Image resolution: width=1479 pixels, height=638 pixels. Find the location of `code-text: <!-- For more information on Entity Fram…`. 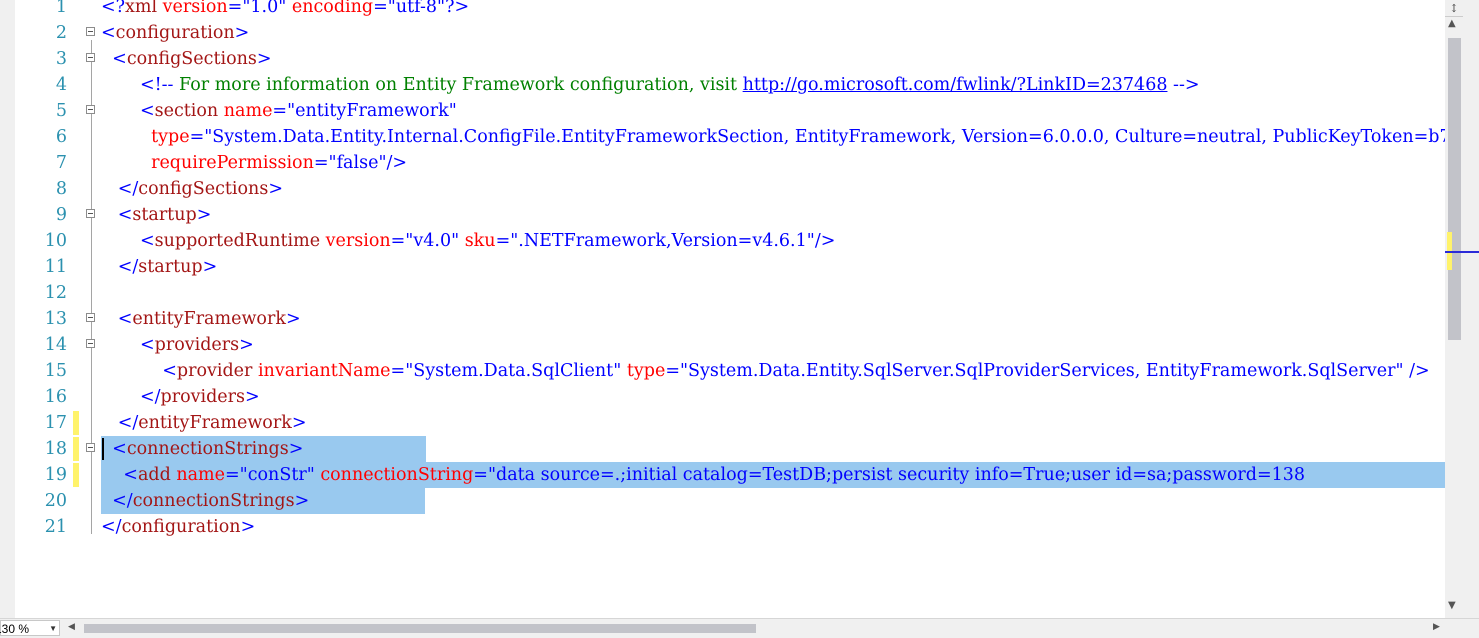

code-text: <!-- For more information on Entity Fram… is located at coordinates (650, 85).